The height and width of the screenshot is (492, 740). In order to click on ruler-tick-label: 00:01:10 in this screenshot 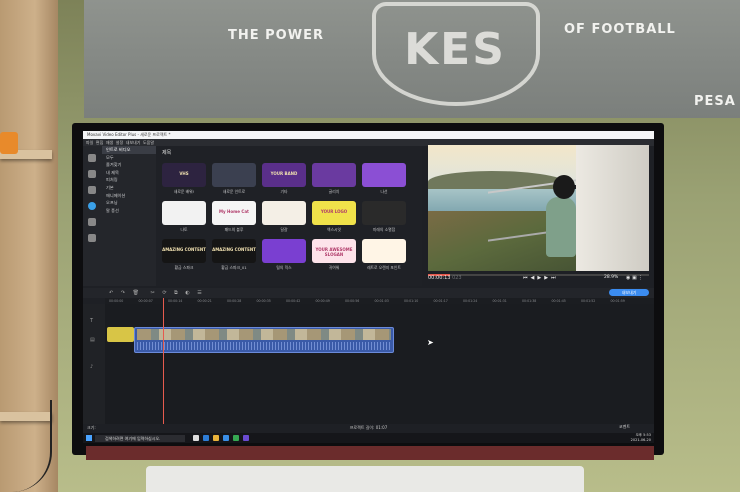, I will do `click(411, 301)`.